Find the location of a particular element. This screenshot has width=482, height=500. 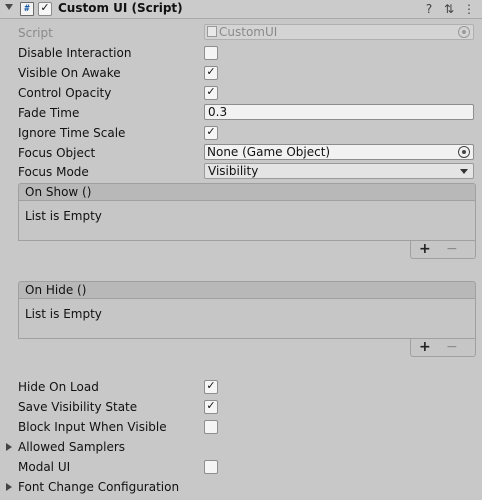

on-show-footer: + − is located at coordinates (443, 250).